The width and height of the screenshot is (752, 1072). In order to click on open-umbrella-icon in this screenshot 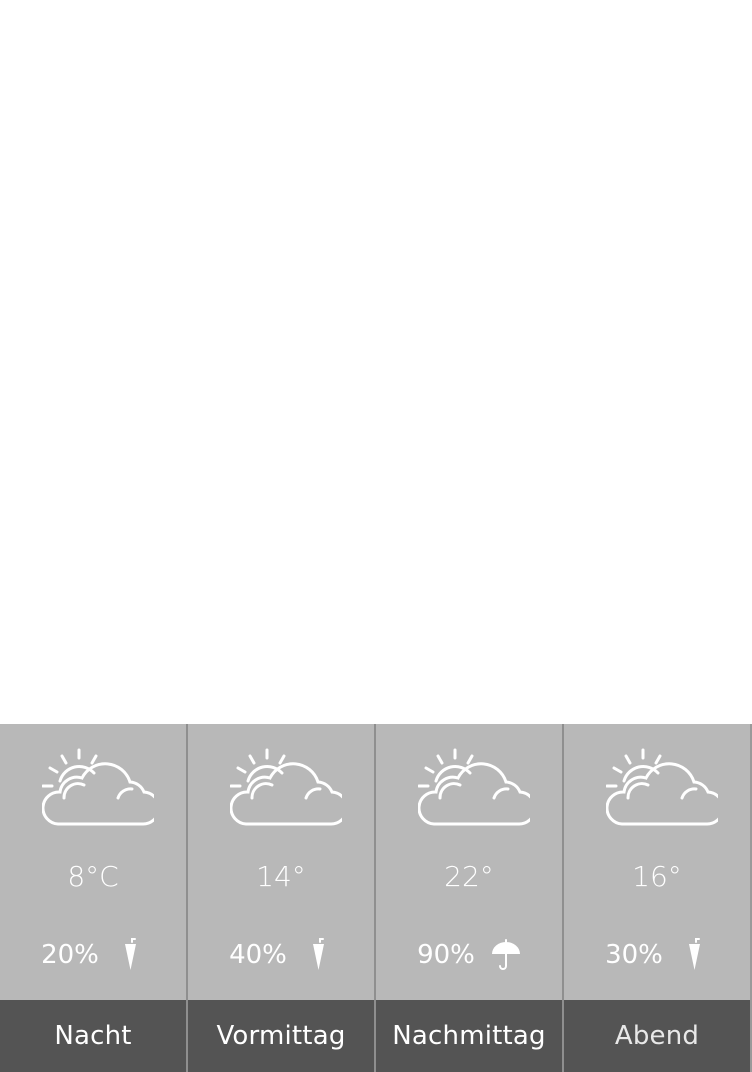, I will do `click(505, 954)`.